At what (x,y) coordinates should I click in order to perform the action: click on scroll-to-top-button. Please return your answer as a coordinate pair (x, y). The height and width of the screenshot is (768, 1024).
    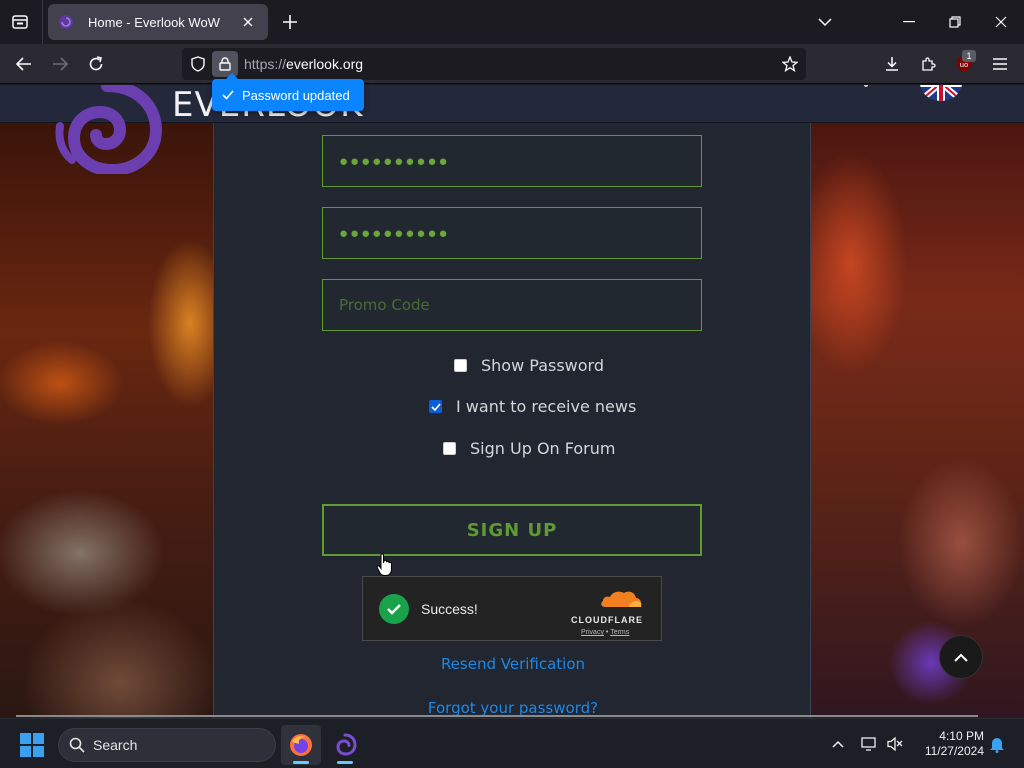
    Looking at the image, I should click on (961, 657).